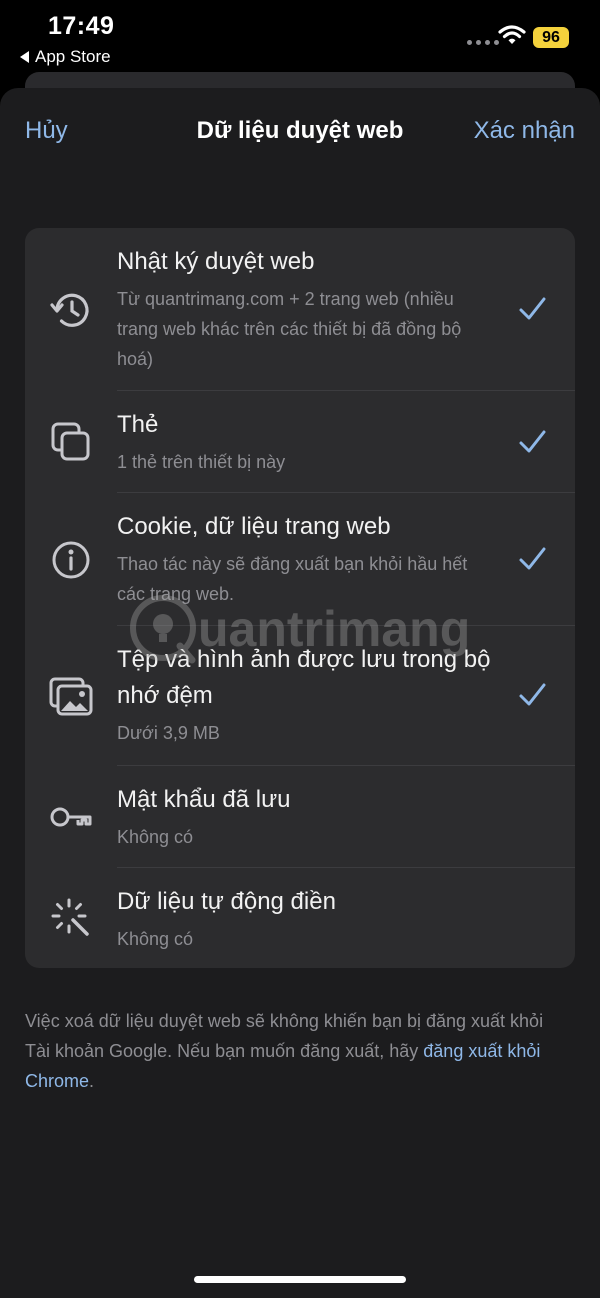 The width and height of the screenshot is (600, 1298). Describe the element at coordinates (551, 37) in the screenshot. I see `battery-indicator: 96` at that location.